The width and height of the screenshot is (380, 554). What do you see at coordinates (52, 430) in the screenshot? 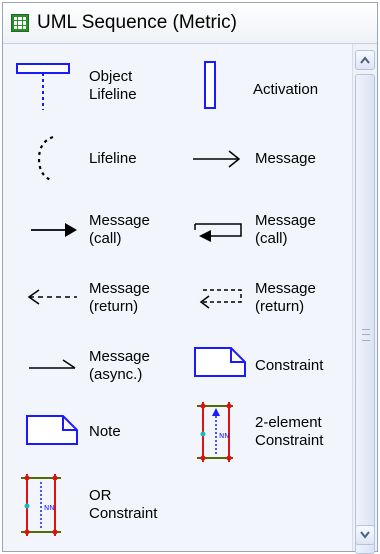
I see `note-icon` at bounding box center [52, 430].